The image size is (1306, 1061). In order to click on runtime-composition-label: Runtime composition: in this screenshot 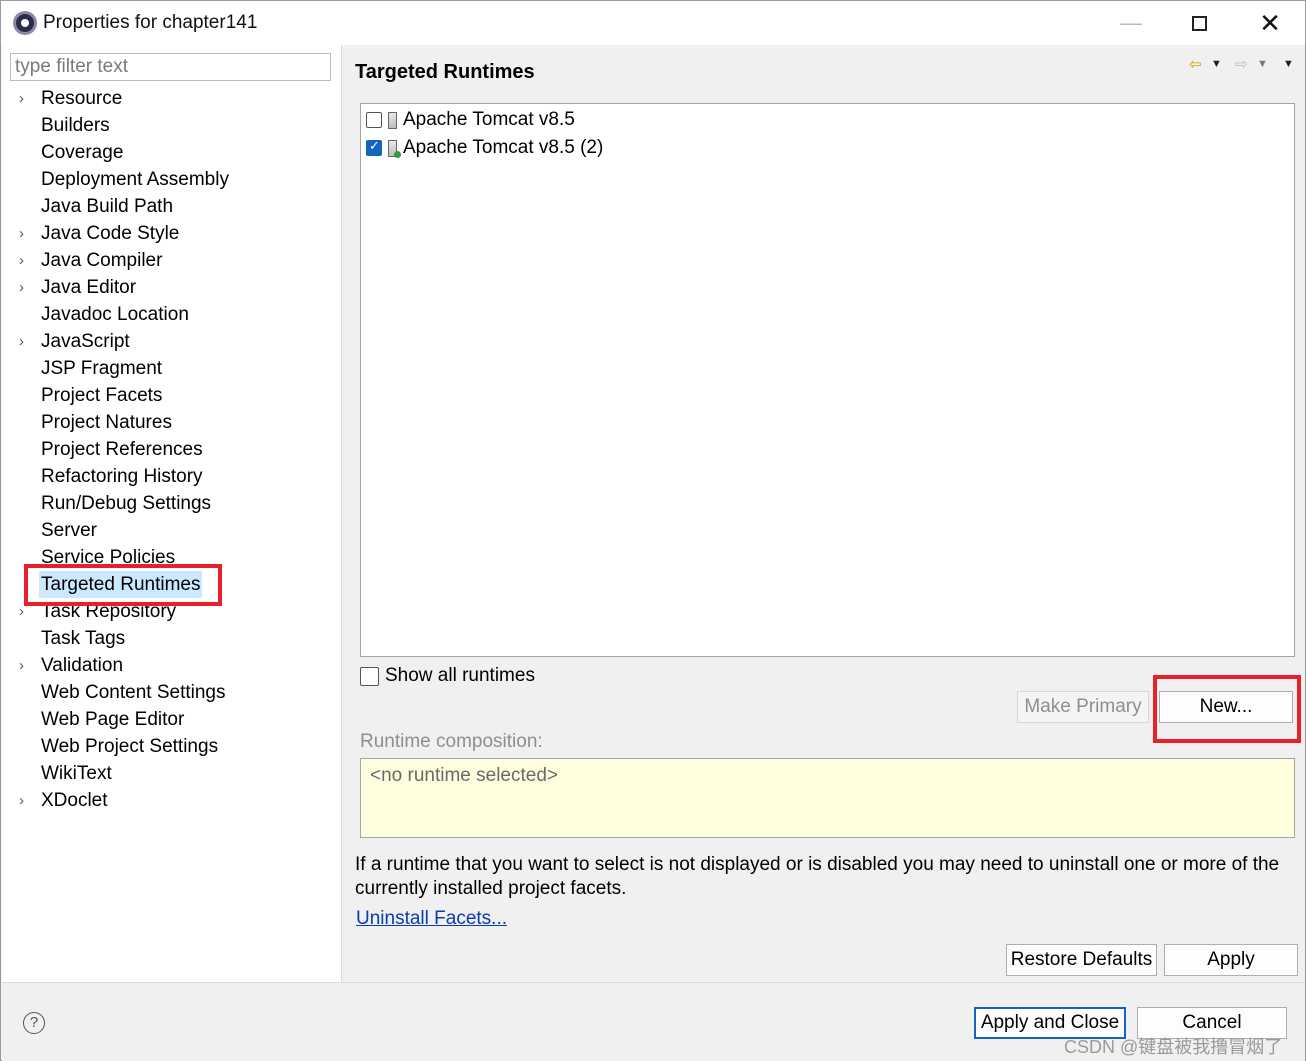, I will do `click(451, 741)`.